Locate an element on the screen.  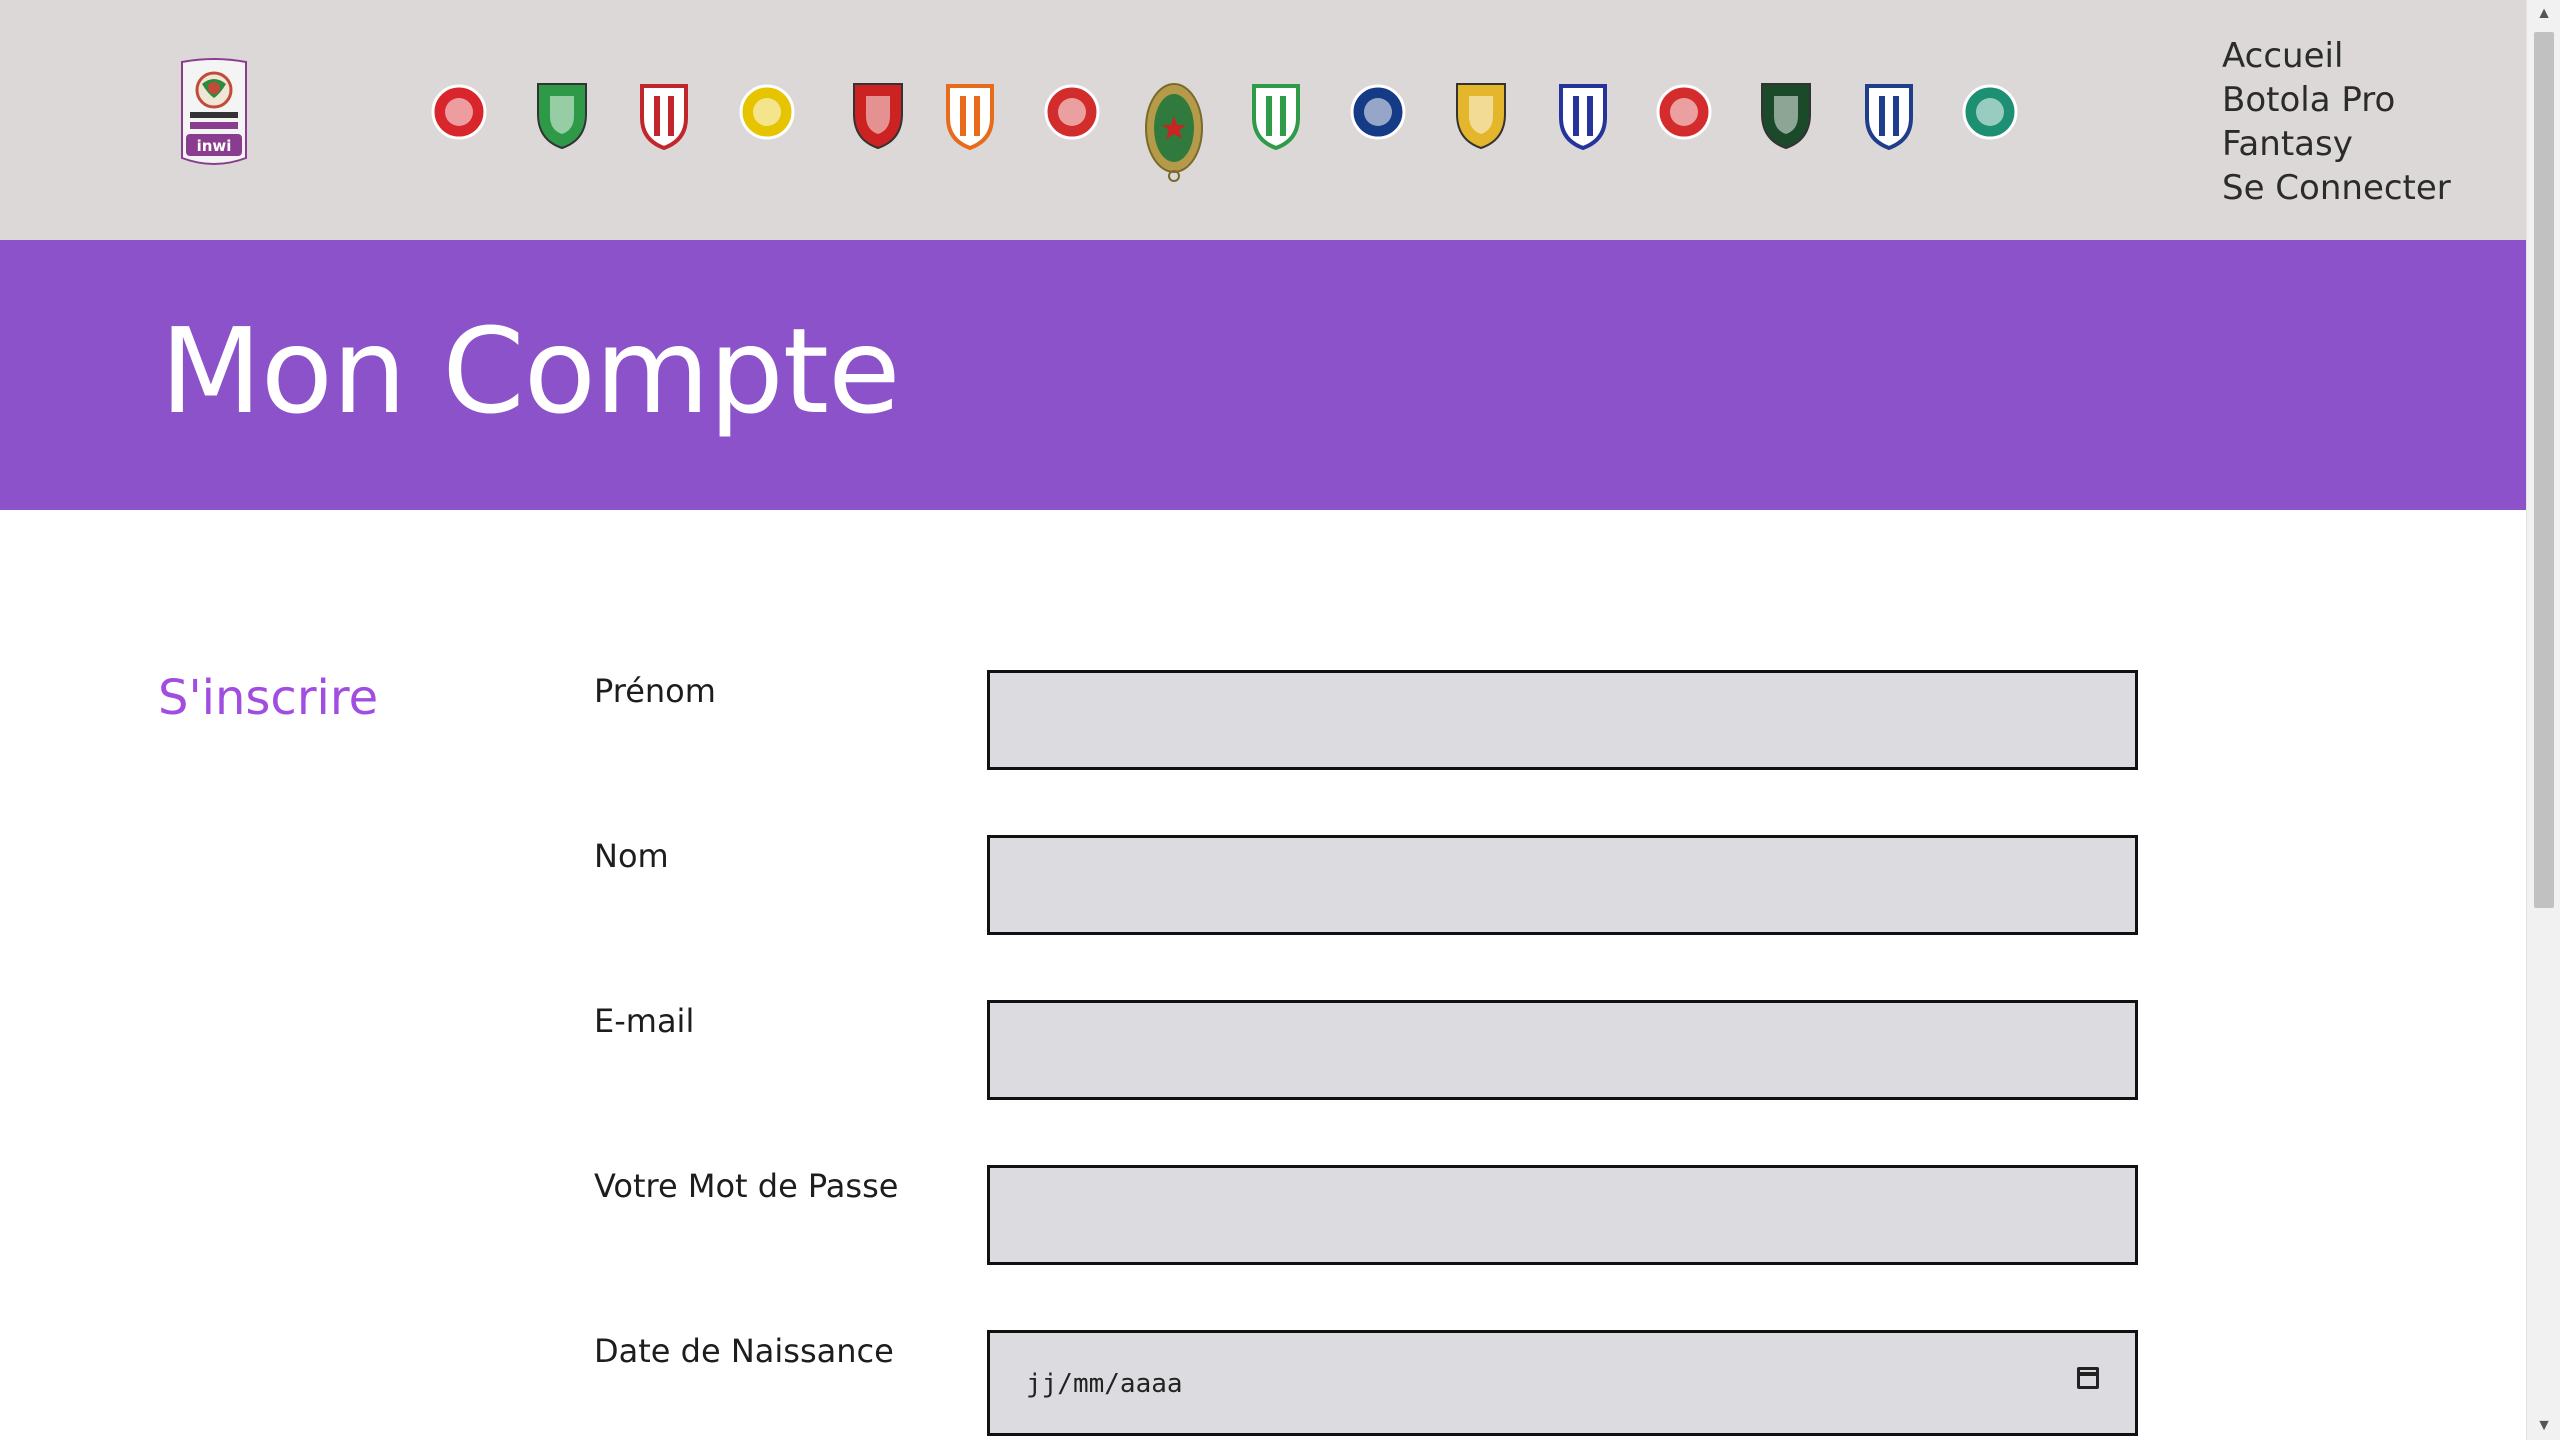
birthdate-placeholder: jj/mm/aaaa is located at coordinates (1104, 1384).